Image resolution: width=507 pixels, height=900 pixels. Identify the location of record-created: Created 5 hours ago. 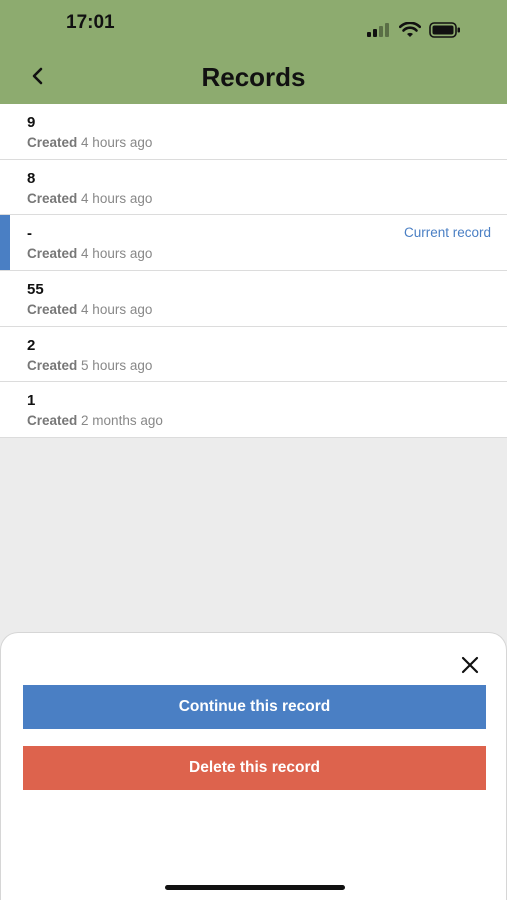
(89, 365).